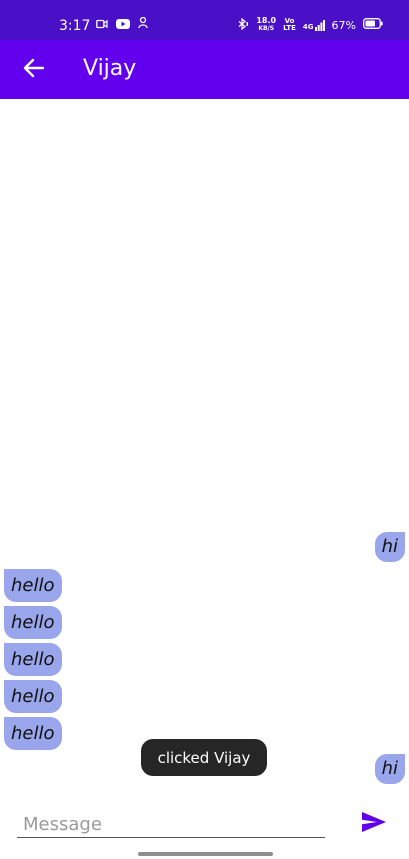 The image size is (409, 859). Describe the element at coordinates (143, 24) in the screenshot. I see `notification-icon` at that location.